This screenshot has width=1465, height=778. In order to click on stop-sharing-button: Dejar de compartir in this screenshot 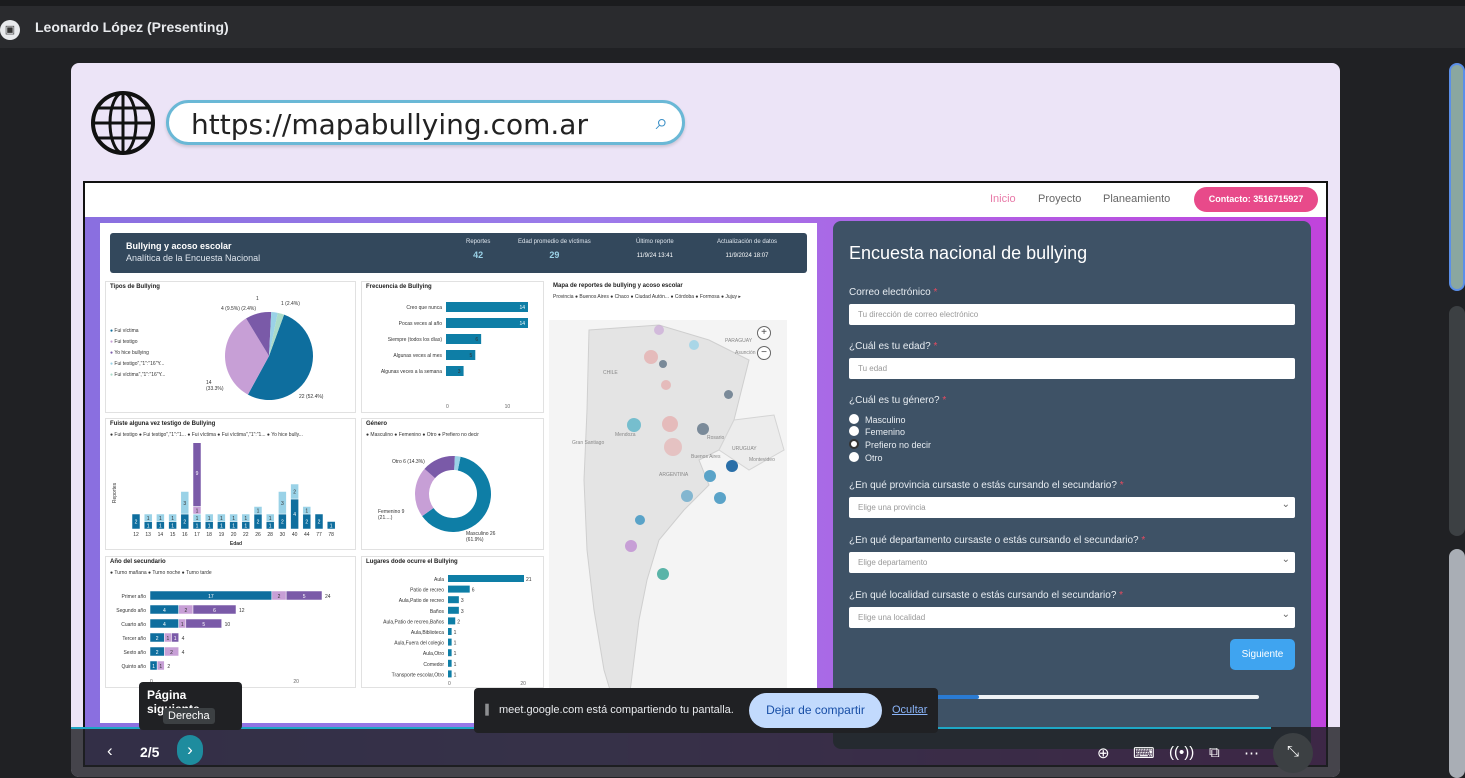, I will do `click(815, 710)`.